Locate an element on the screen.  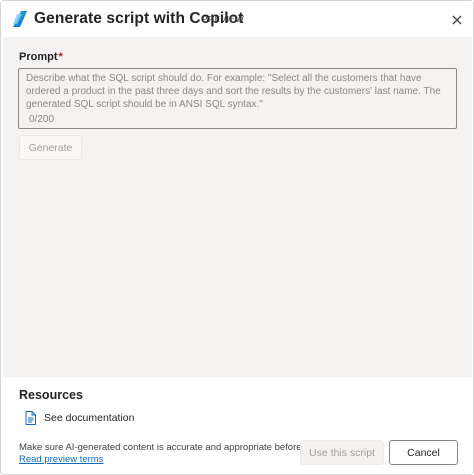
read-preview-terms-link: Read preview terms is located at coordinates (61, 459).